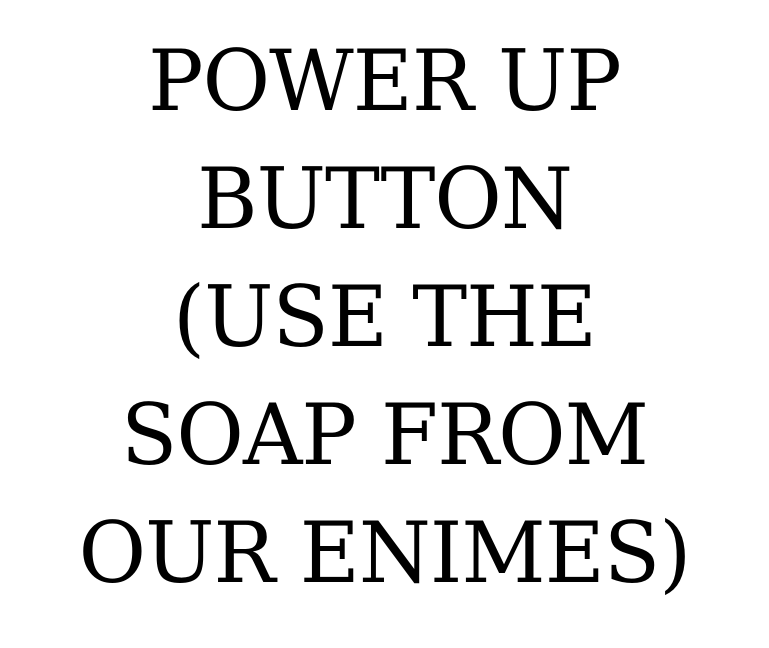  I want to click on caption-line-5: OUR ENIMES), so click(385, 553).